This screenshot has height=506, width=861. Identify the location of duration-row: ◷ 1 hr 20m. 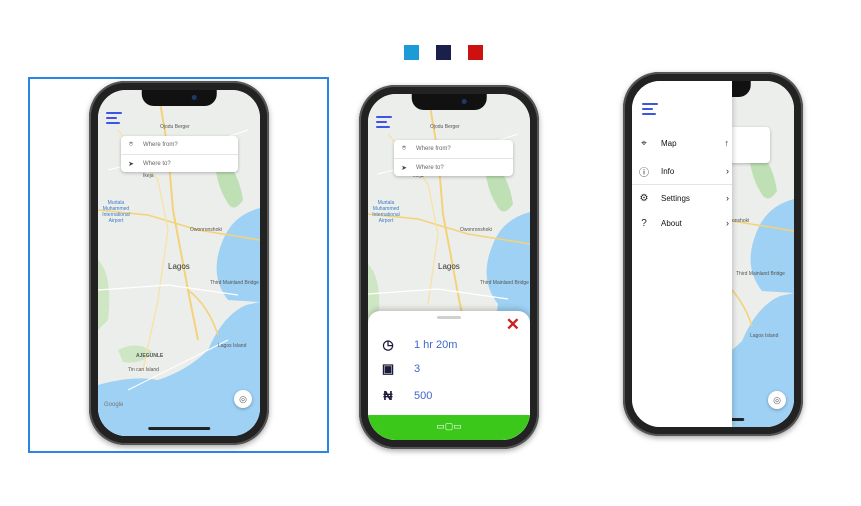
(418, 345).